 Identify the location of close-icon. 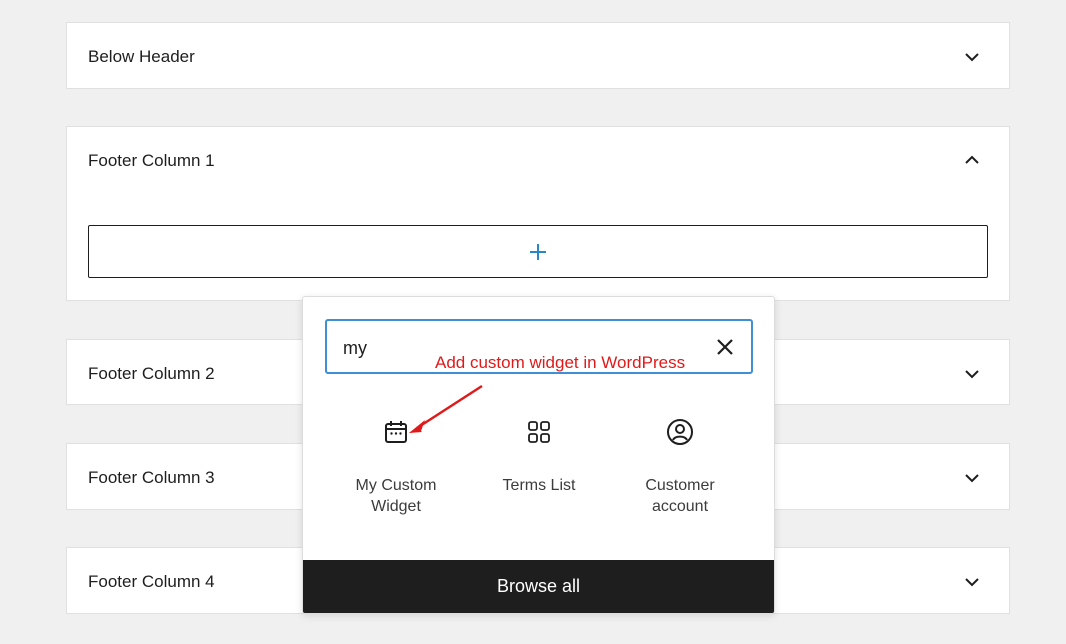
(725, 347).